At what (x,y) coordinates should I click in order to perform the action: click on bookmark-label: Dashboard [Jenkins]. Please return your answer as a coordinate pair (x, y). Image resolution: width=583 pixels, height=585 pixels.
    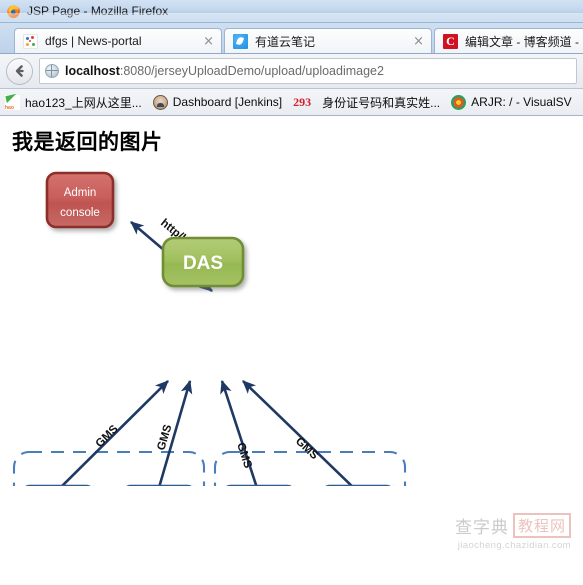
    Looking at the image, I should click on (227, 102).